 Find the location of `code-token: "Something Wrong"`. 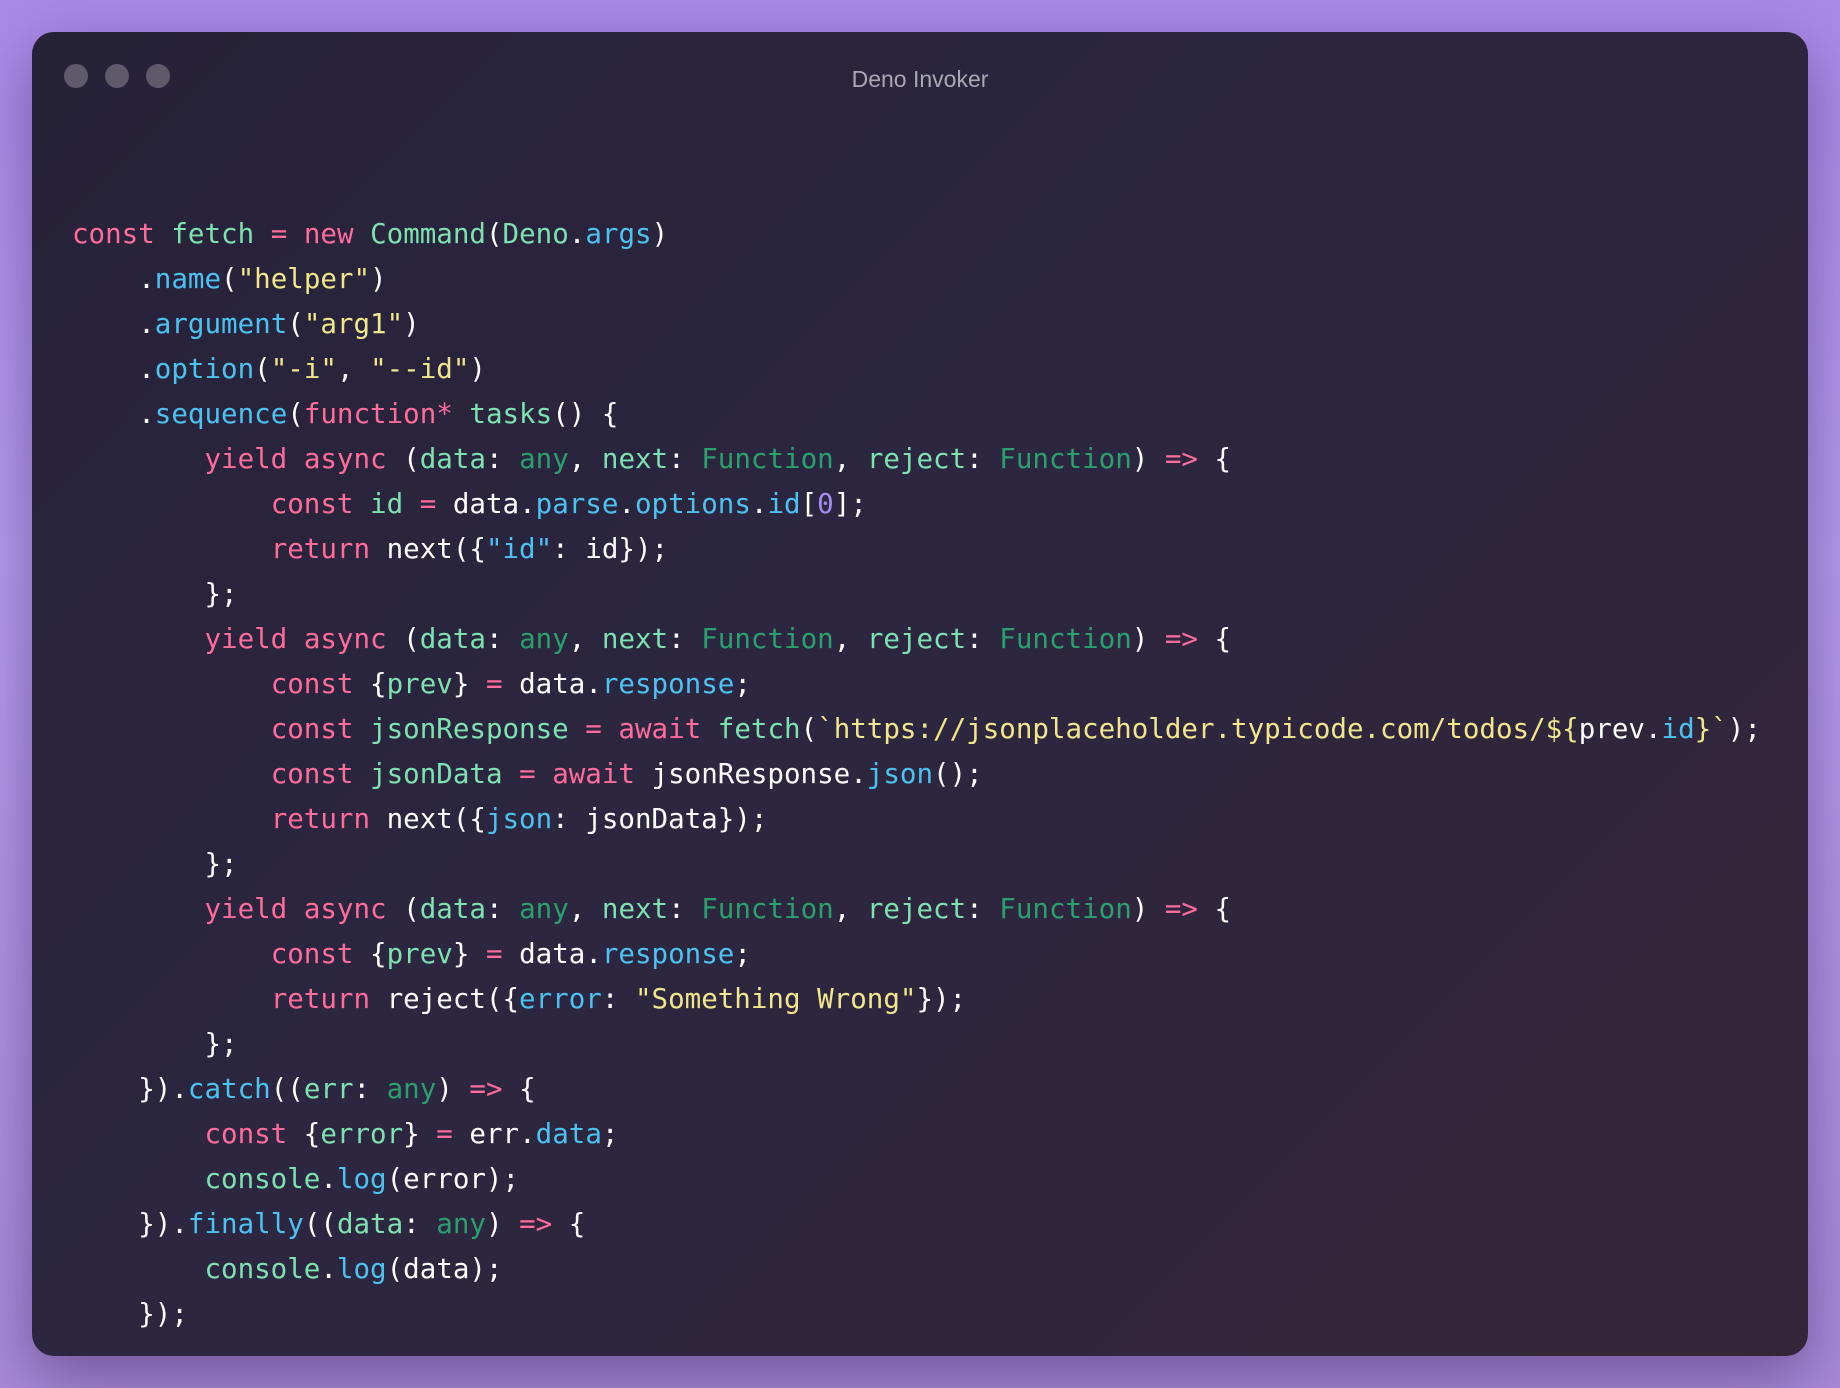

code-token: "Something Wrong" is located at coordinates (775, 999).